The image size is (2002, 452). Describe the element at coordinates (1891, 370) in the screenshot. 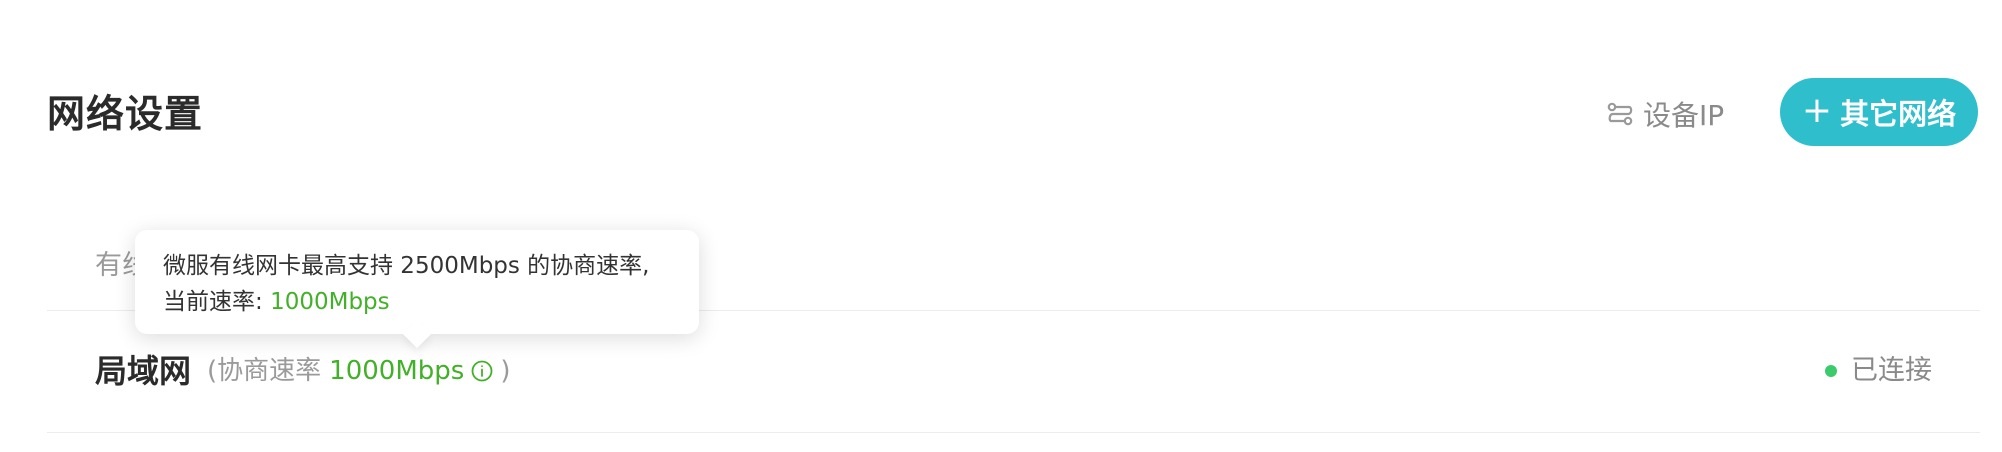

I see `status-label: 已连接` at that location.